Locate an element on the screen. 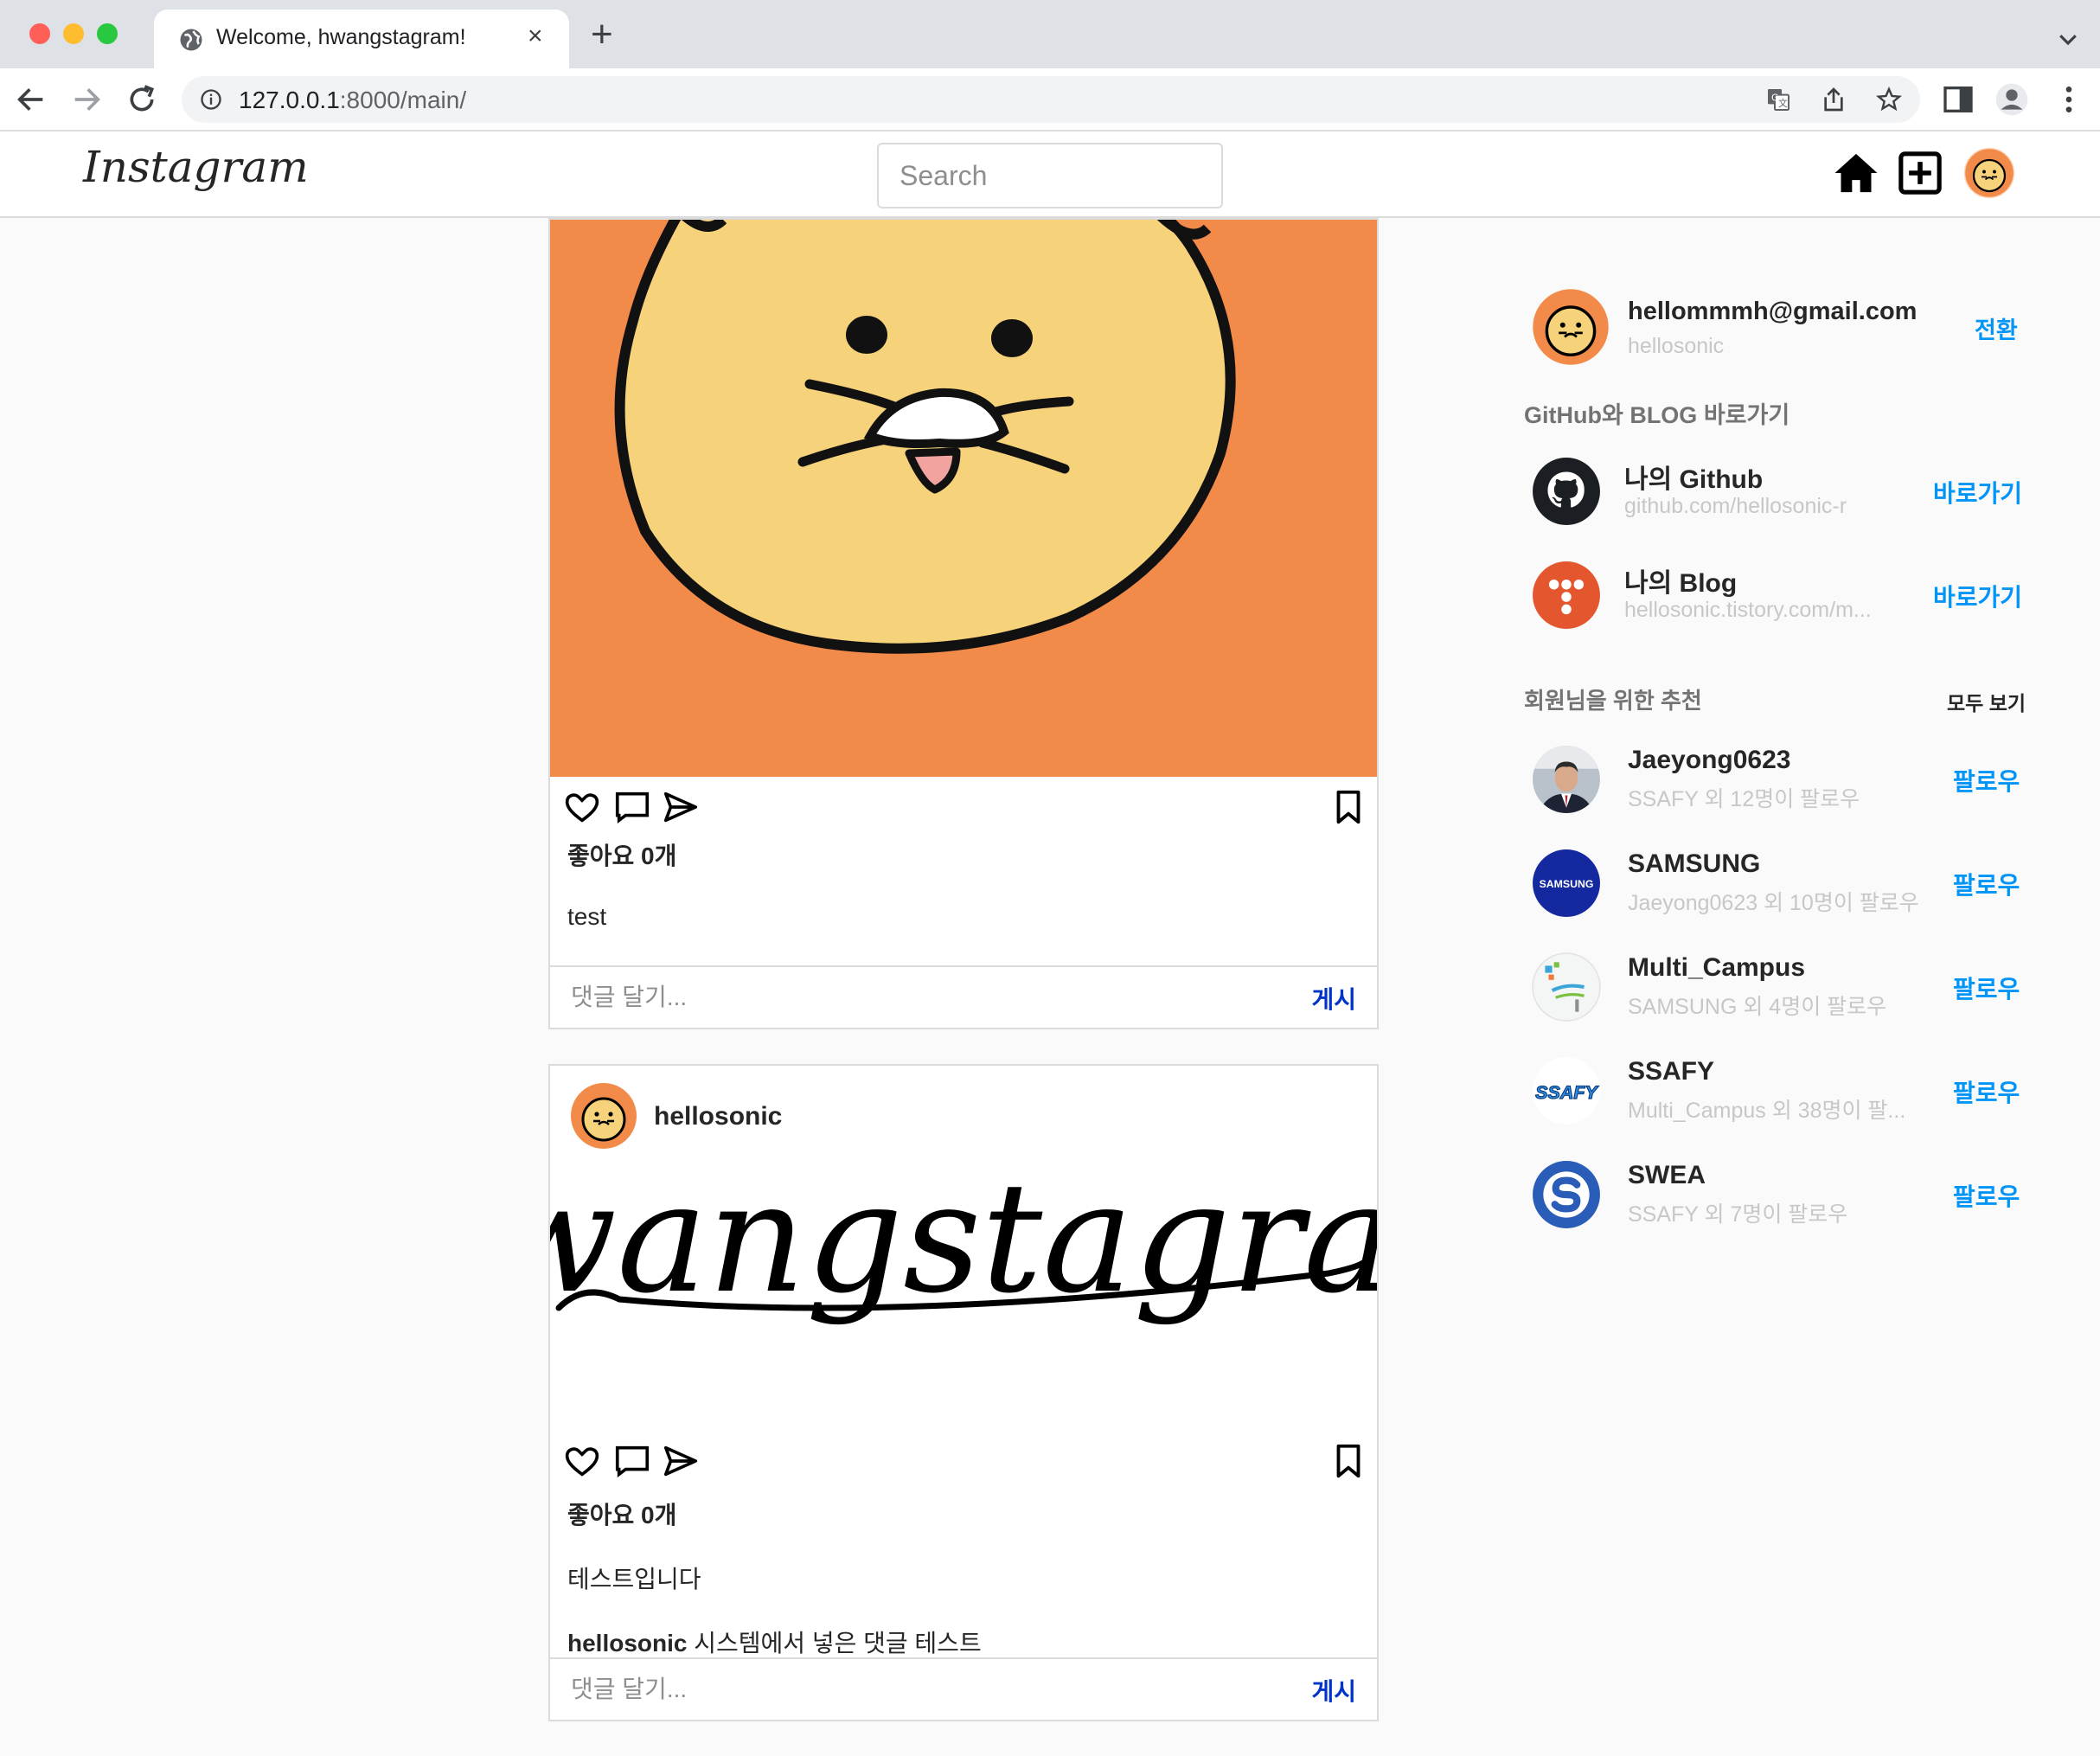  browser-toolbar: 127.0.0.1:8000/main/ G 文 is located at coordinates (1050, 100).